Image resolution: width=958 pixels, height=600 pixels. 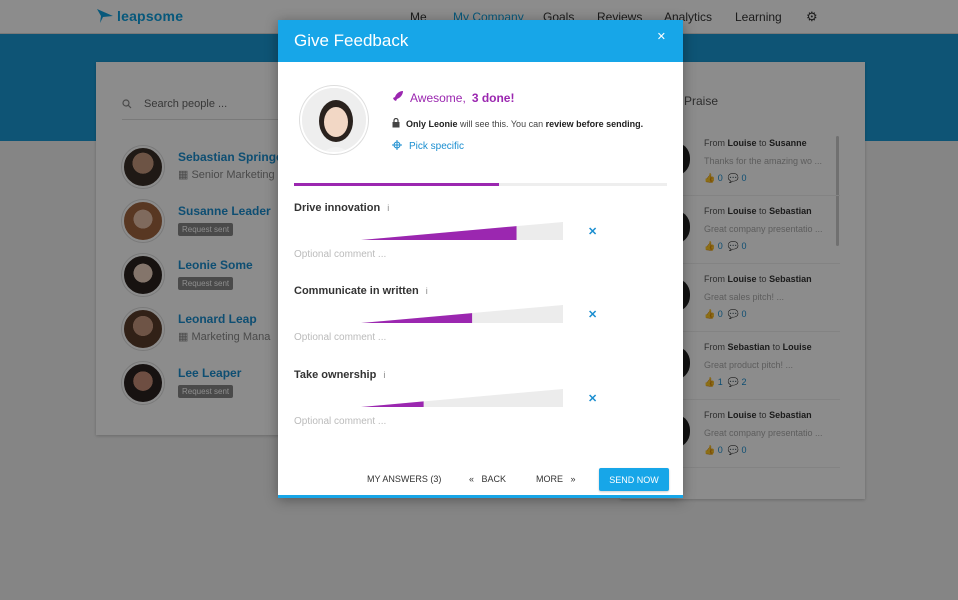 What do you see at coordinates (493, 97) in the screenshot?
I see `awesome-count: 3 done!` at bounding box center [493, 97].